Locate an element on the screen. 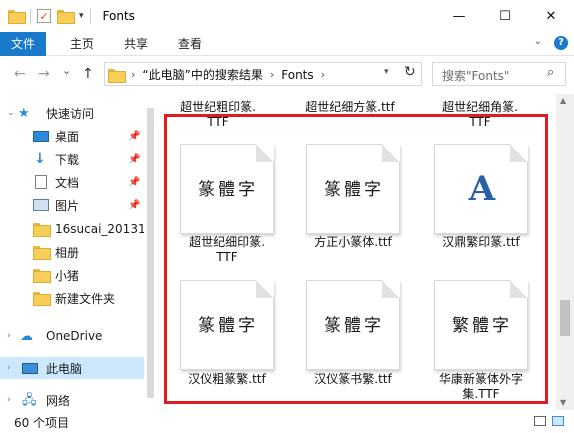 This screenshot has height=433, width=574. sidebar-item-label: OneDrive is located at coordinates (74, 336).